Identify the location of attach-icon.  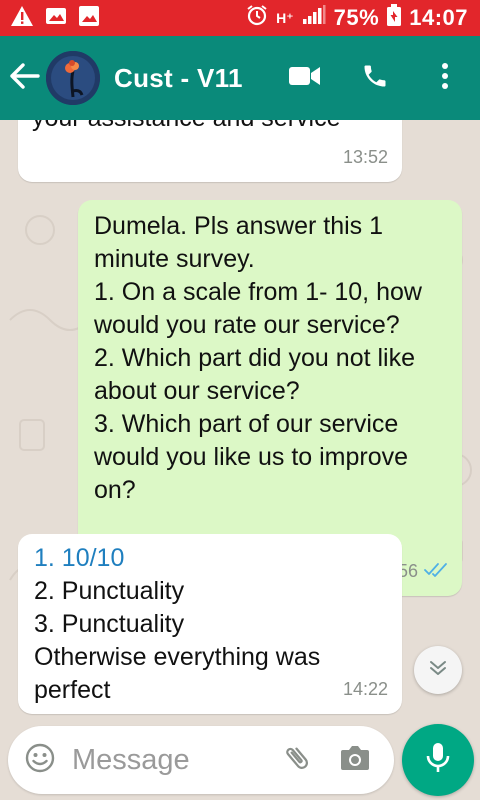
(297, 760).